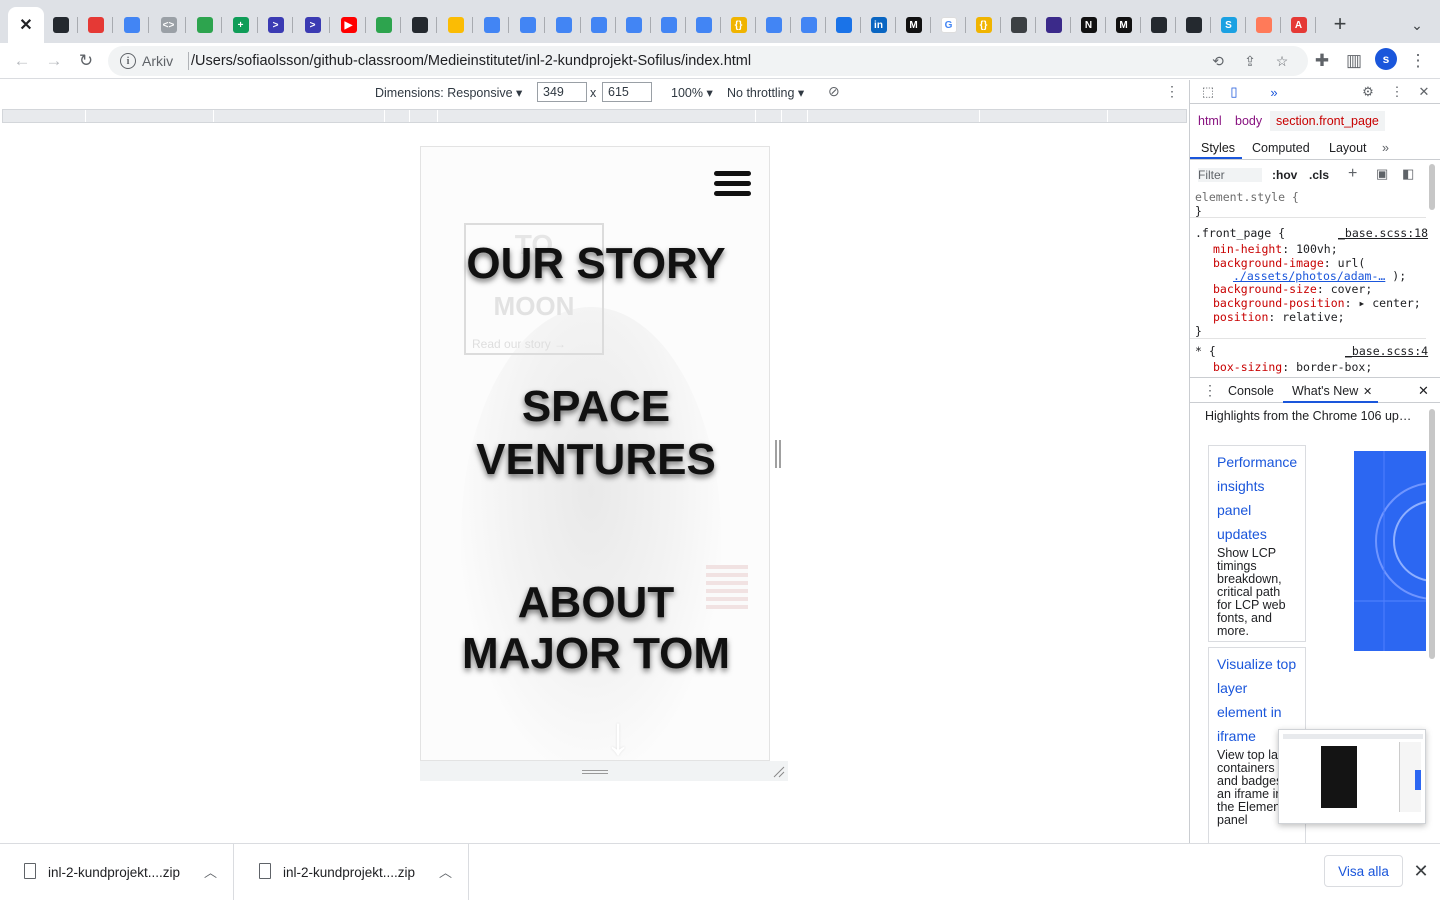 Image resolution: width=1440 pixels, height=900 pixels. What do you see at coordinates (627, 92) in the screenshot?
I see `height-input: 615` at bounding box center [627, 92].